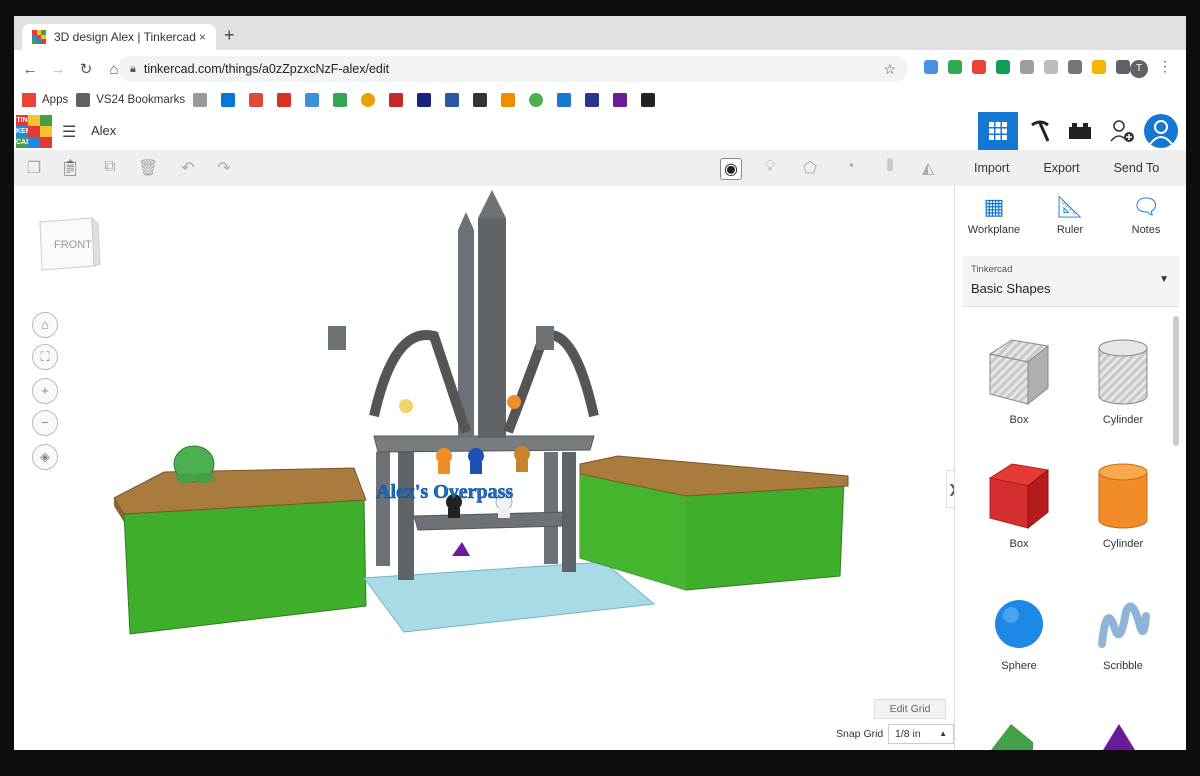 This screenshot has height=776, width=1200. I want to click on align-icon: ⫴, so click(890, 168).